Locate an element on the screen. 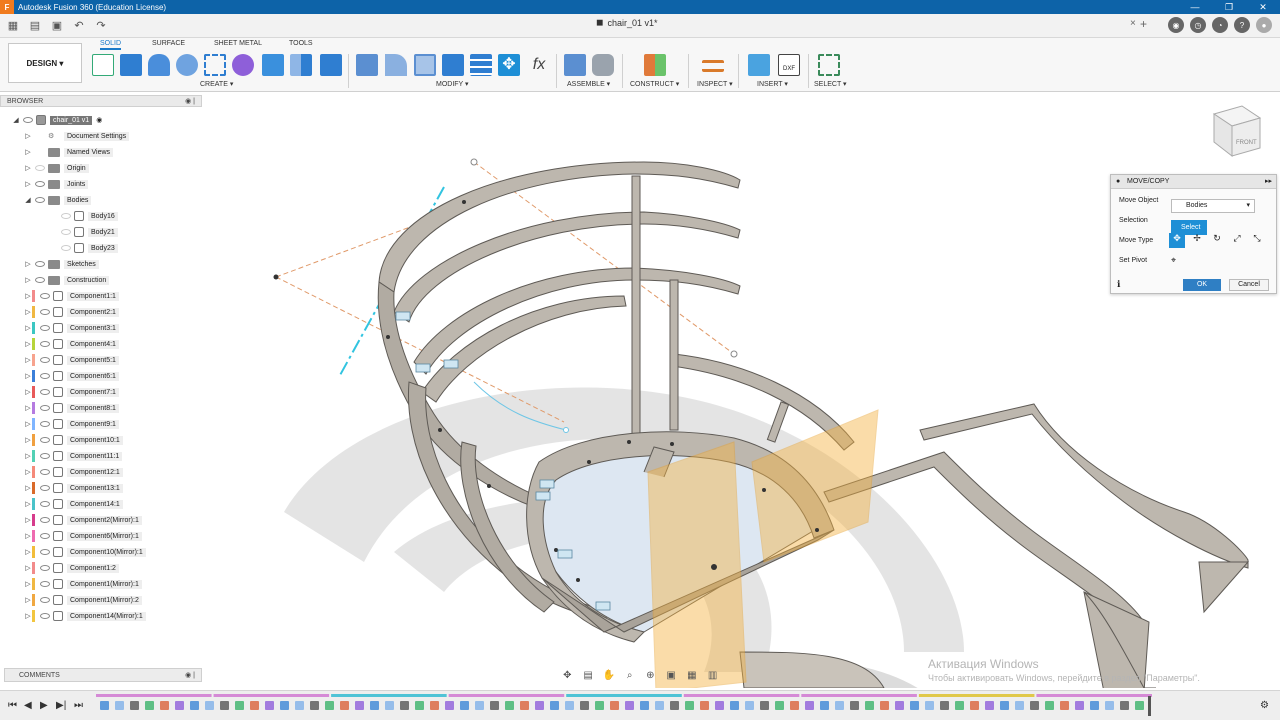 The width and height of the screenshot is (1280, 720). browser-component: ▷ Component8:1 is located at coordinates (71, 408).